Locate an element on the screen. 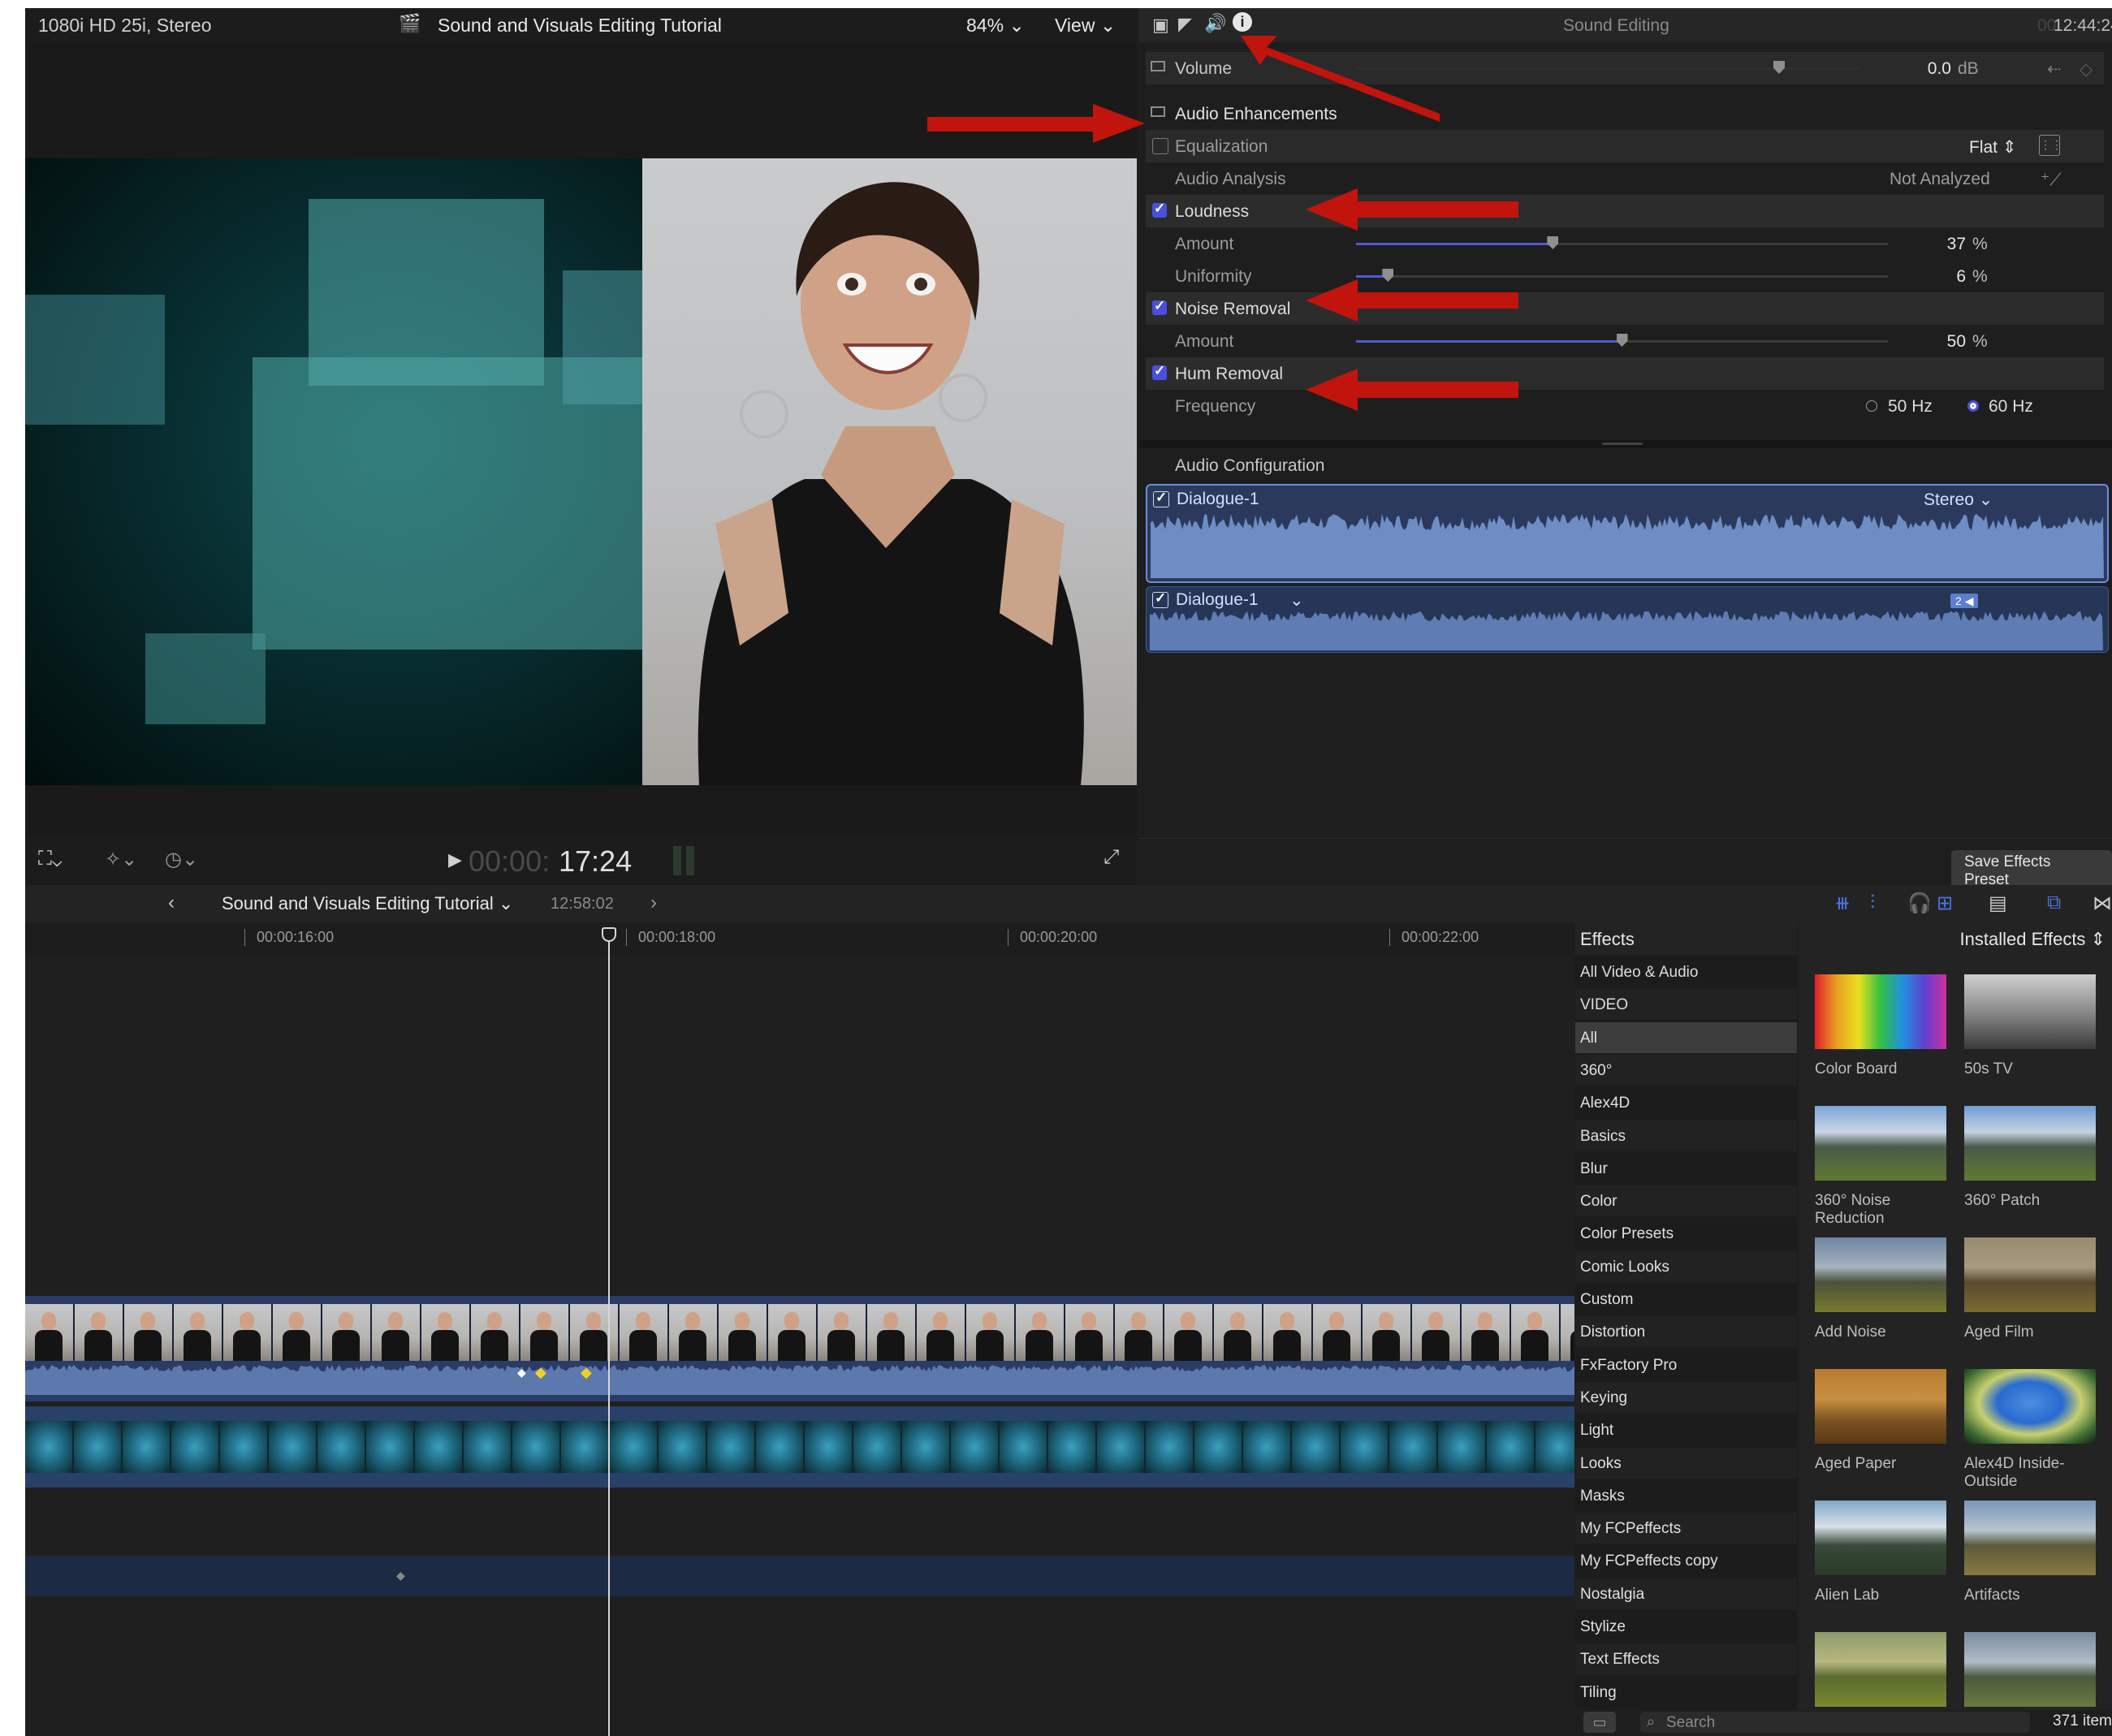 The height and width of the screenshot is (1736, 2112). arrow-to-audio-tab is located at coordinates (1340, 79).